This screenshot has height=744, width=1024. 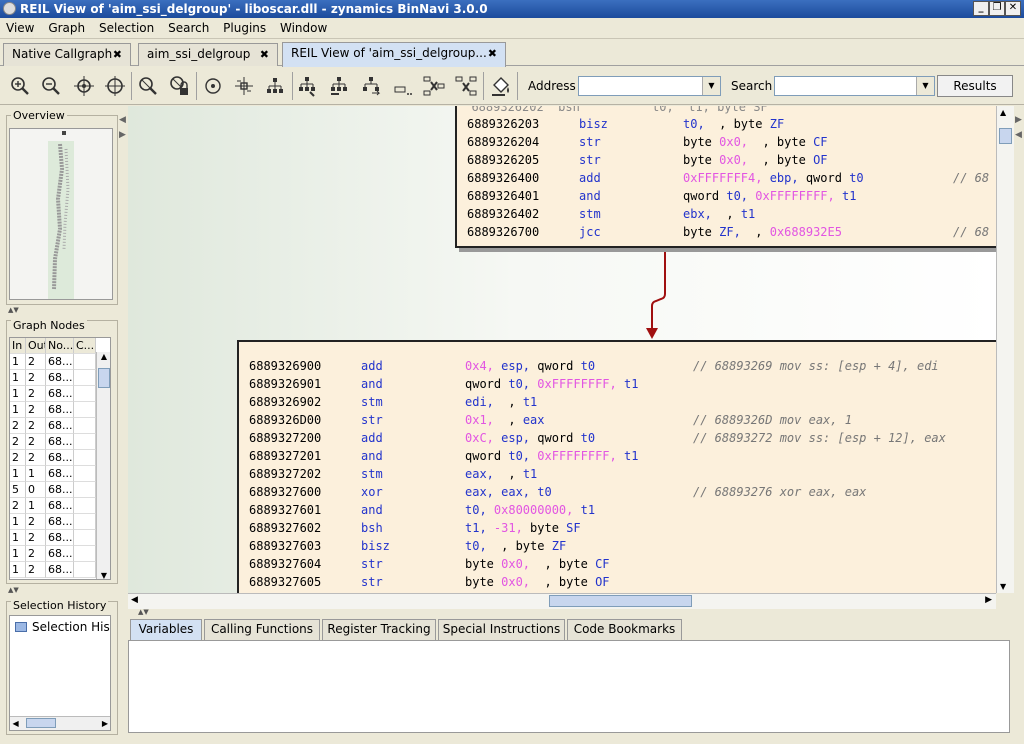 I want to click on tab-variables: Variables, so click(x=166, y=629).